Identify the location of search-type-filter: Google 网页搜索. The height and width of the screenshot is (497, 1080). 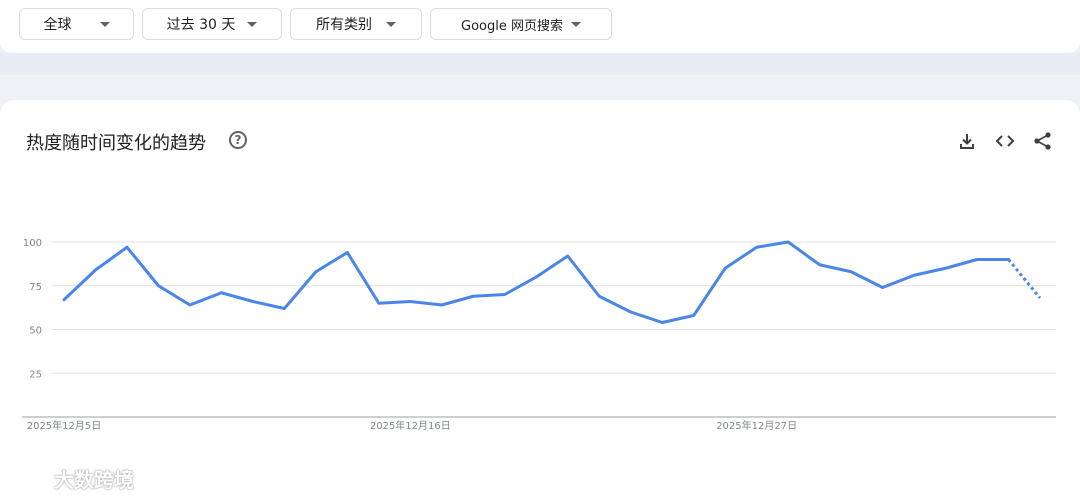
(521, 24).